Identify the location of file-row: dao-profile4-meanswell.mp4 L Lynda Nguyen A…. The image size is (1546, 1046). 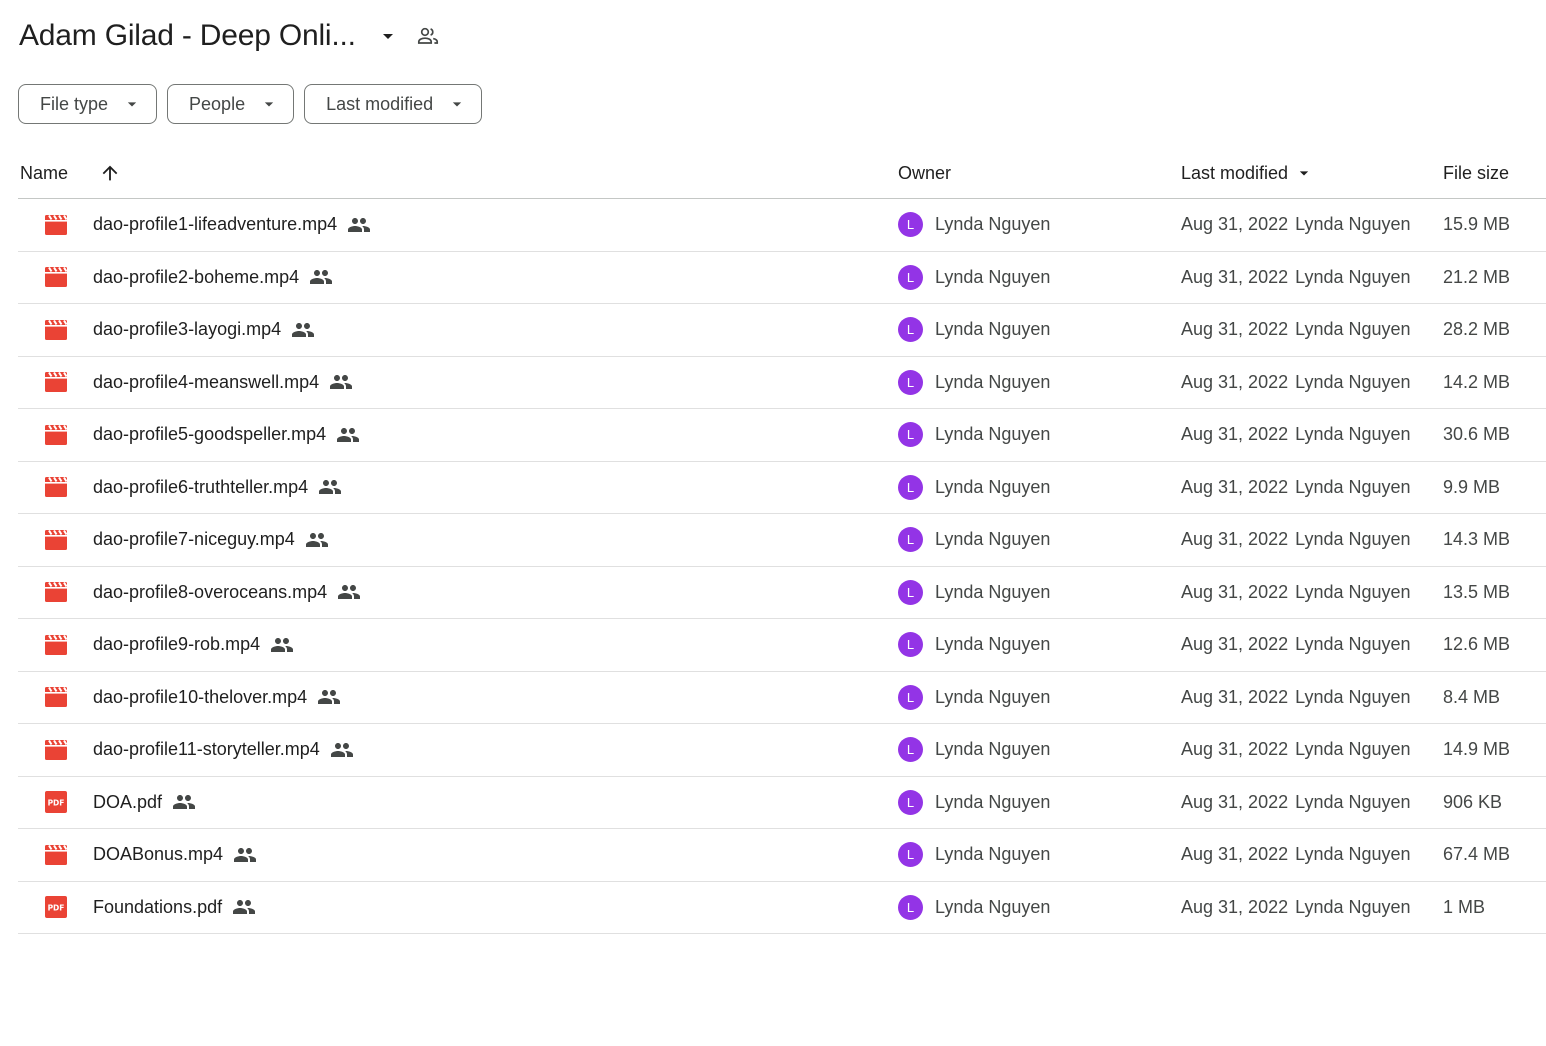
(782, 383).